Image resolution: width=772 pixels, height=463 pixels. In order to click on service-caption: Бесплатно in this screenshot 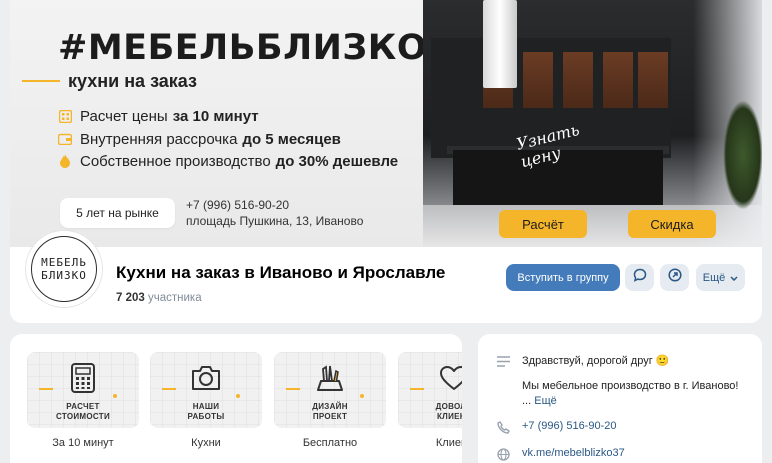, I will do `click(330, 443)`.